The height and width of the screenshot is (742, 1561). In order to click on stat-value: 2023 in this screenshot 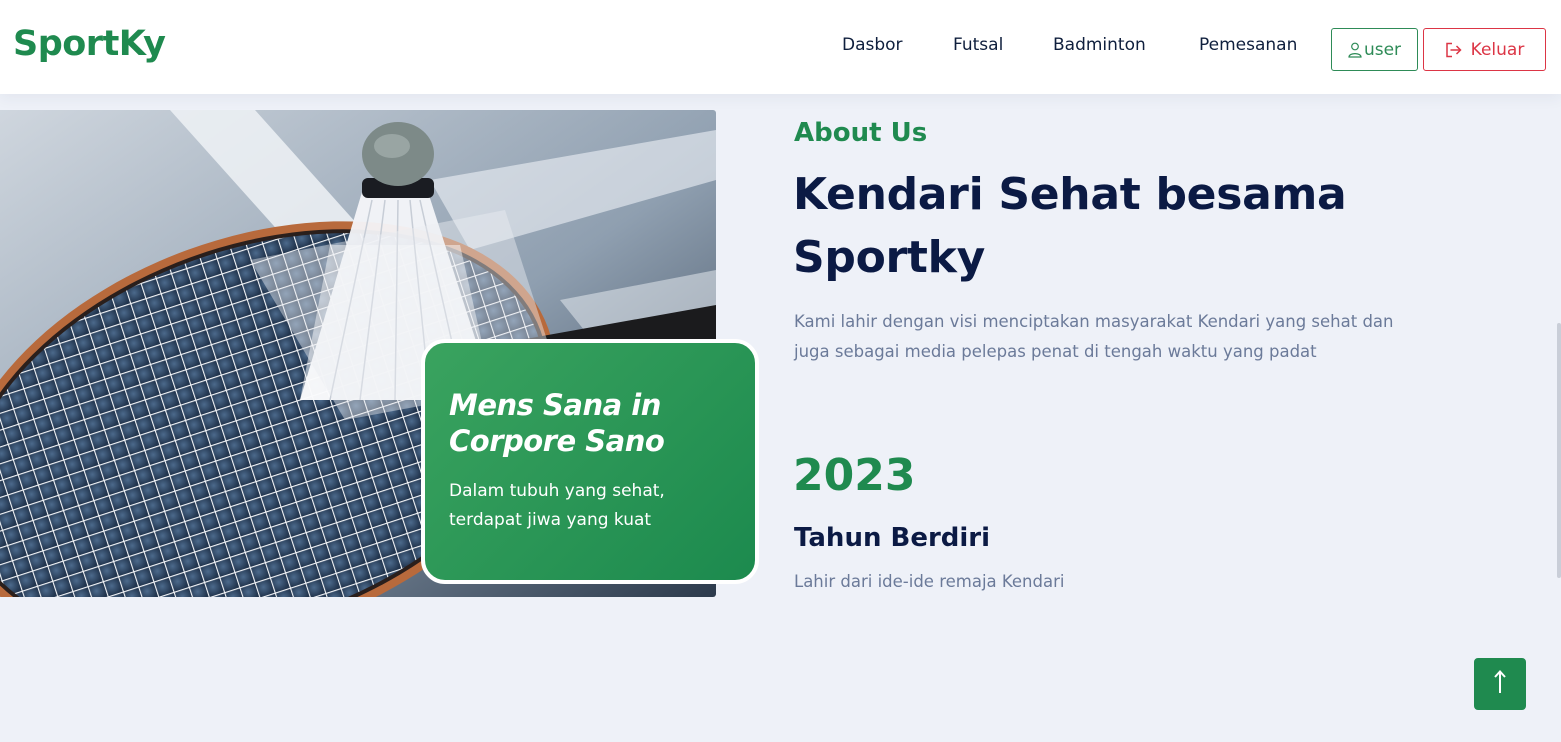, I will do `click(854, 475)`.